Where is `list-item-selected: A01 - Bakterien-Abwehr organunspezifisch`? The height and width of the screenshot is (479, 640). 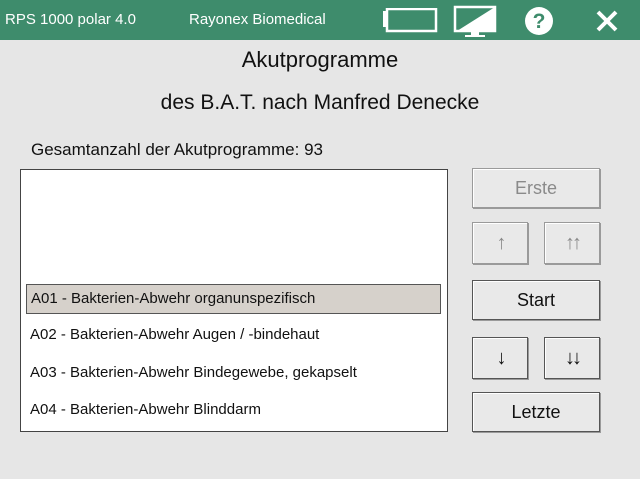 list-item-selected: A01 - Bakterien-Abwehr organunspezifisch is located at coordinates (233, 299).